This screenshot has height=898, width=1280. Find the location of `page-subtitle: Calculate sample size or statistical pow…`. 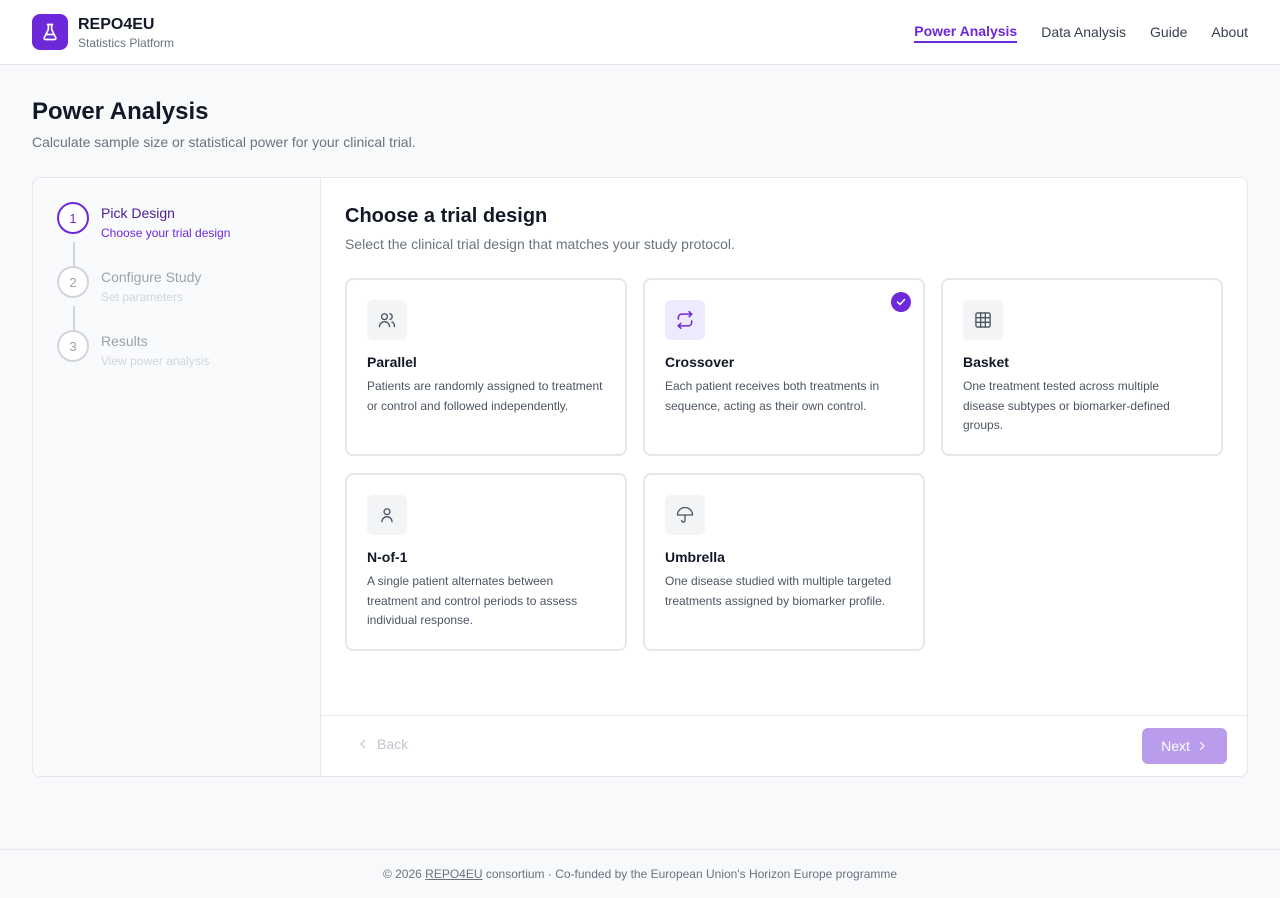

page-subtitle: Calculate sample size or statistical pow… is located at coordinates (224, 142).